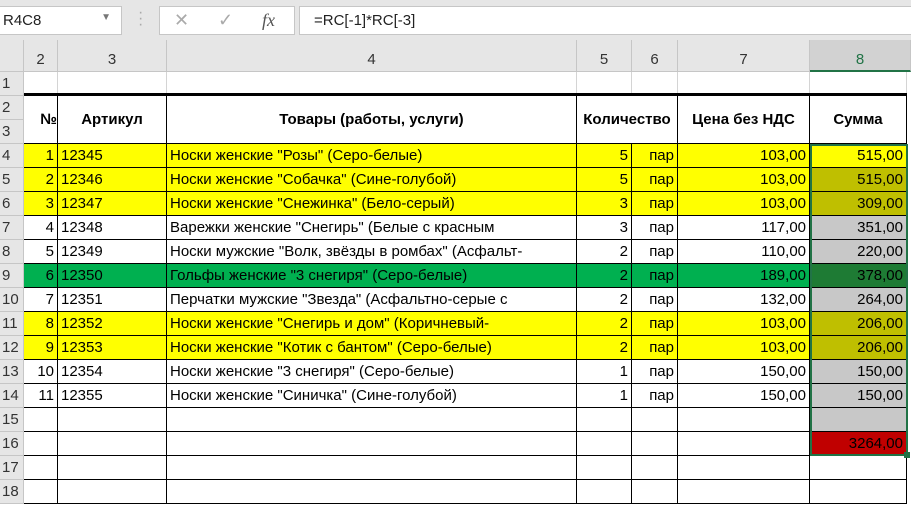 The height and width of the screenshot is (507, 911). I want to click on cell-sum: 309,00, so click(858, 204).